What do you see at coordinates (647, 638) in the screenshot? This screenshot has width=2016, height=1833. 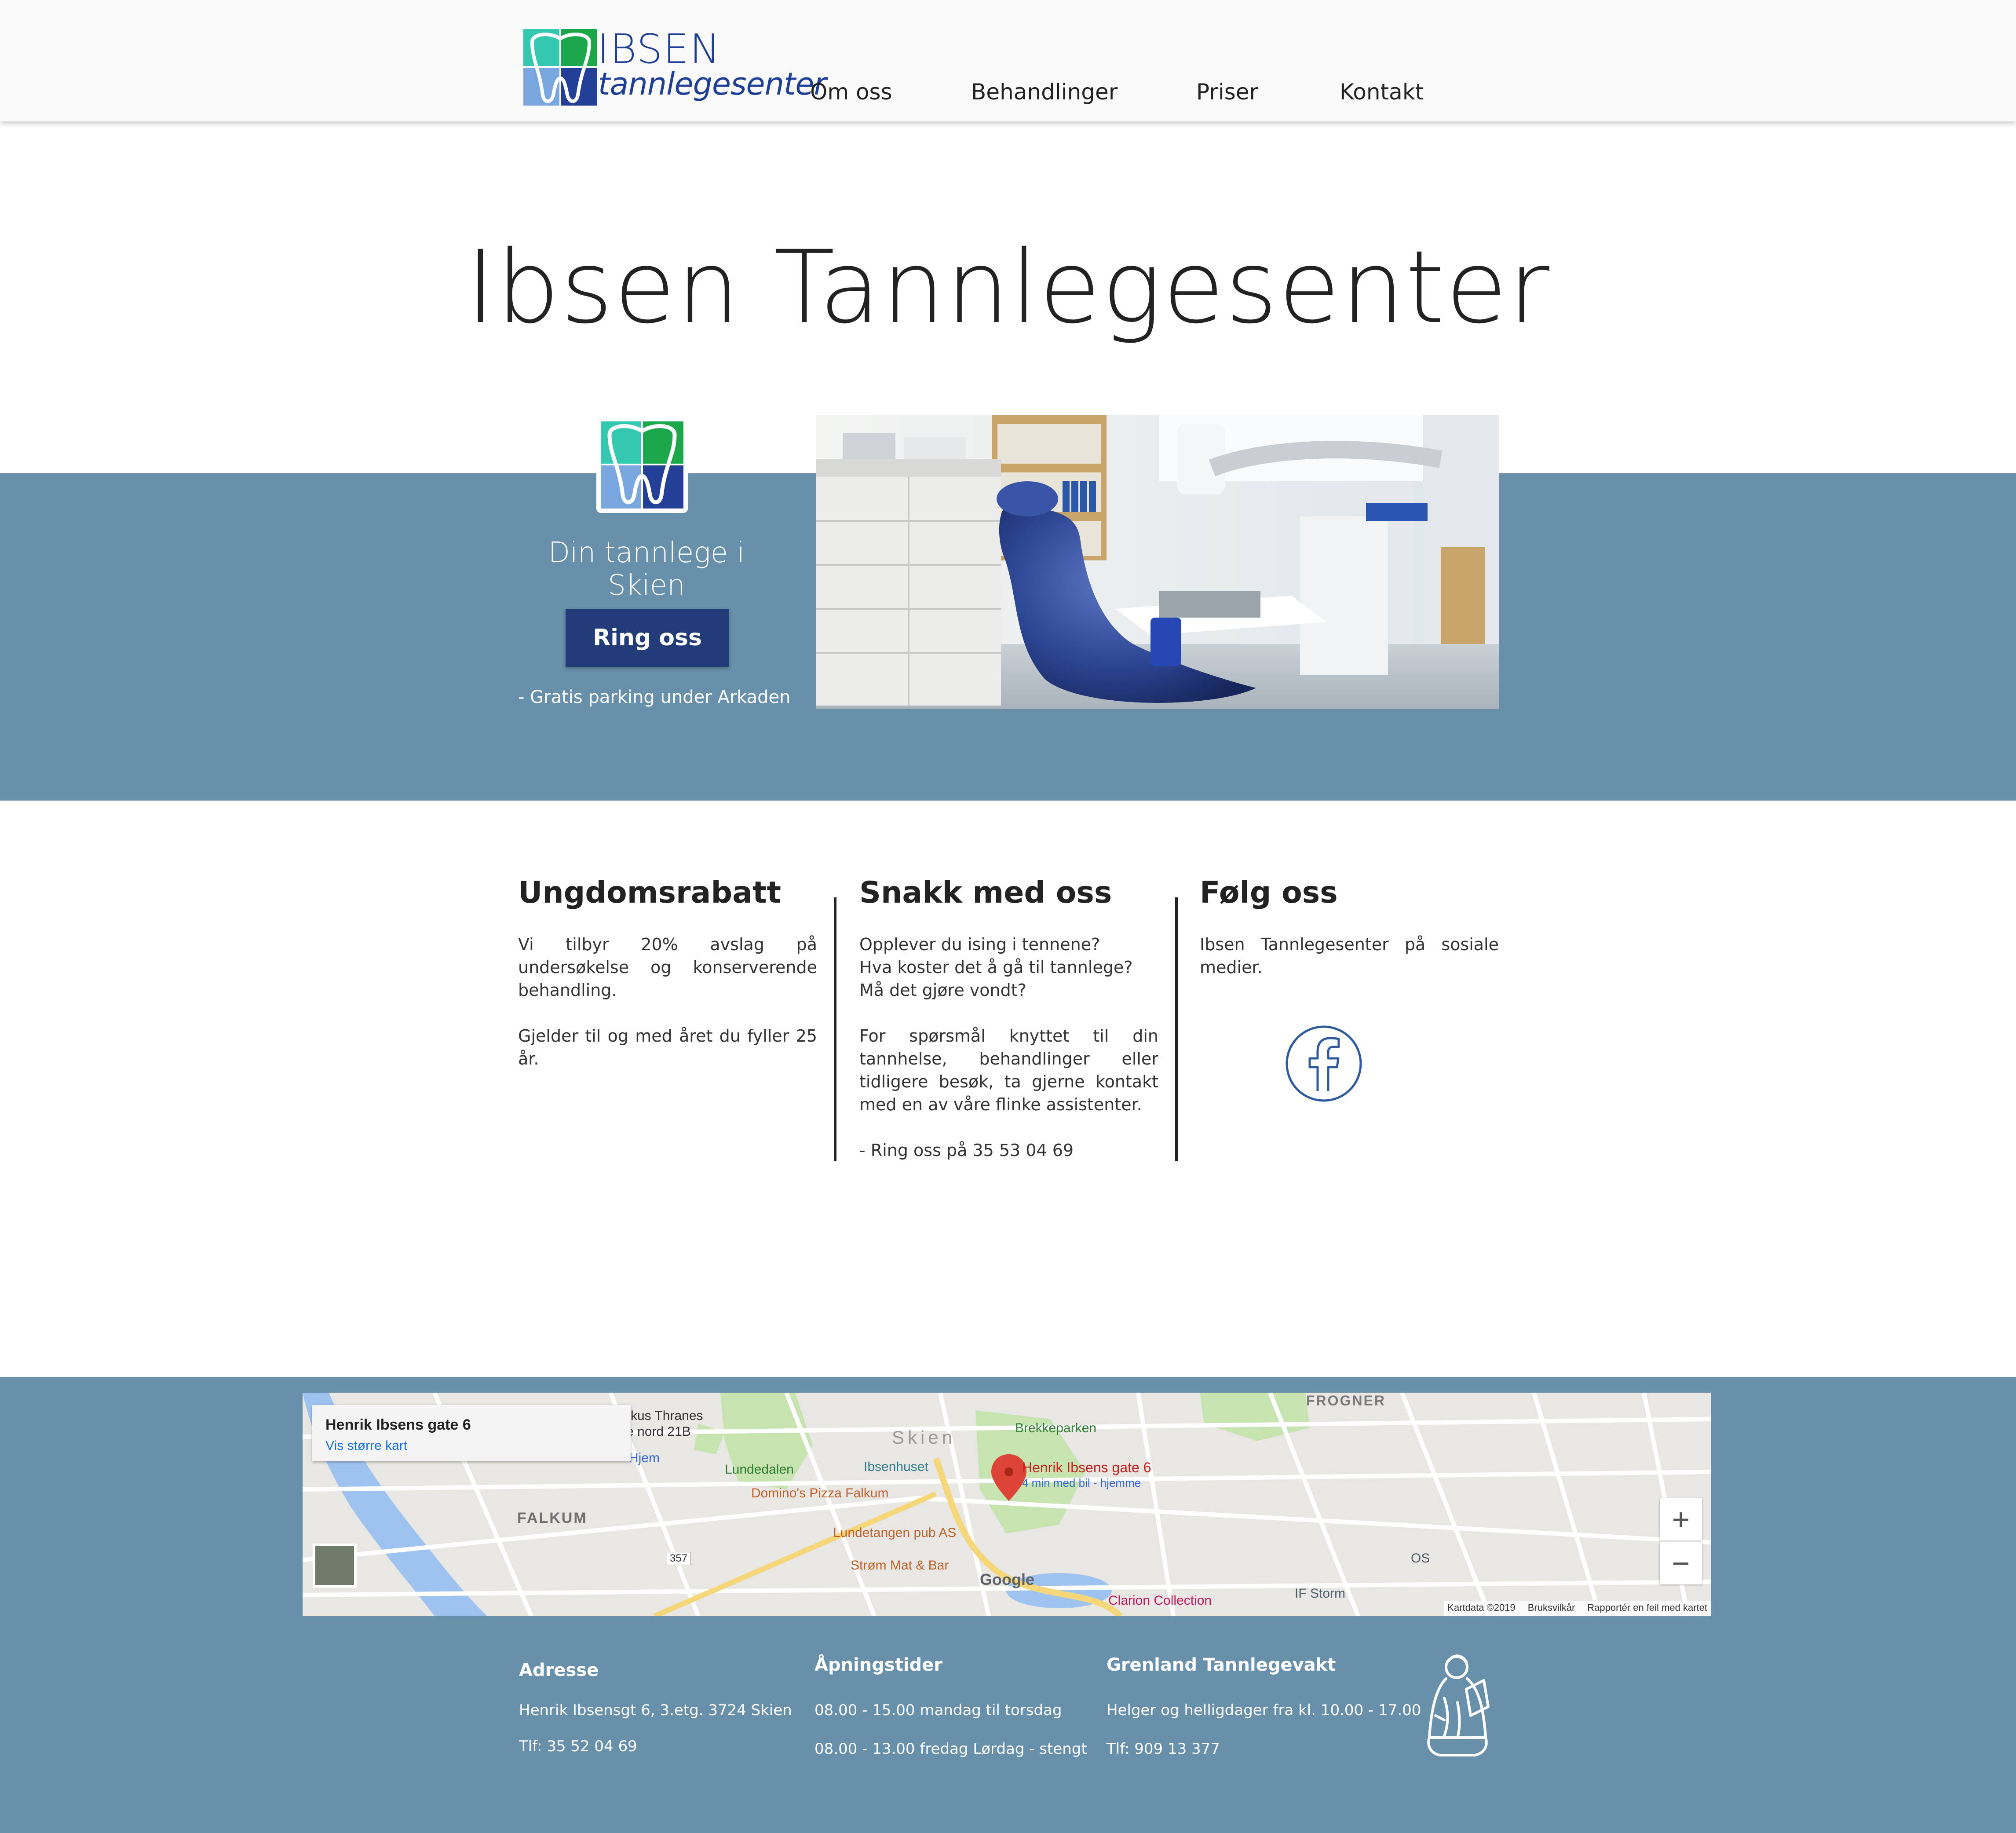 I see `call-button: Ring oss` at bounding box center [647, 638].